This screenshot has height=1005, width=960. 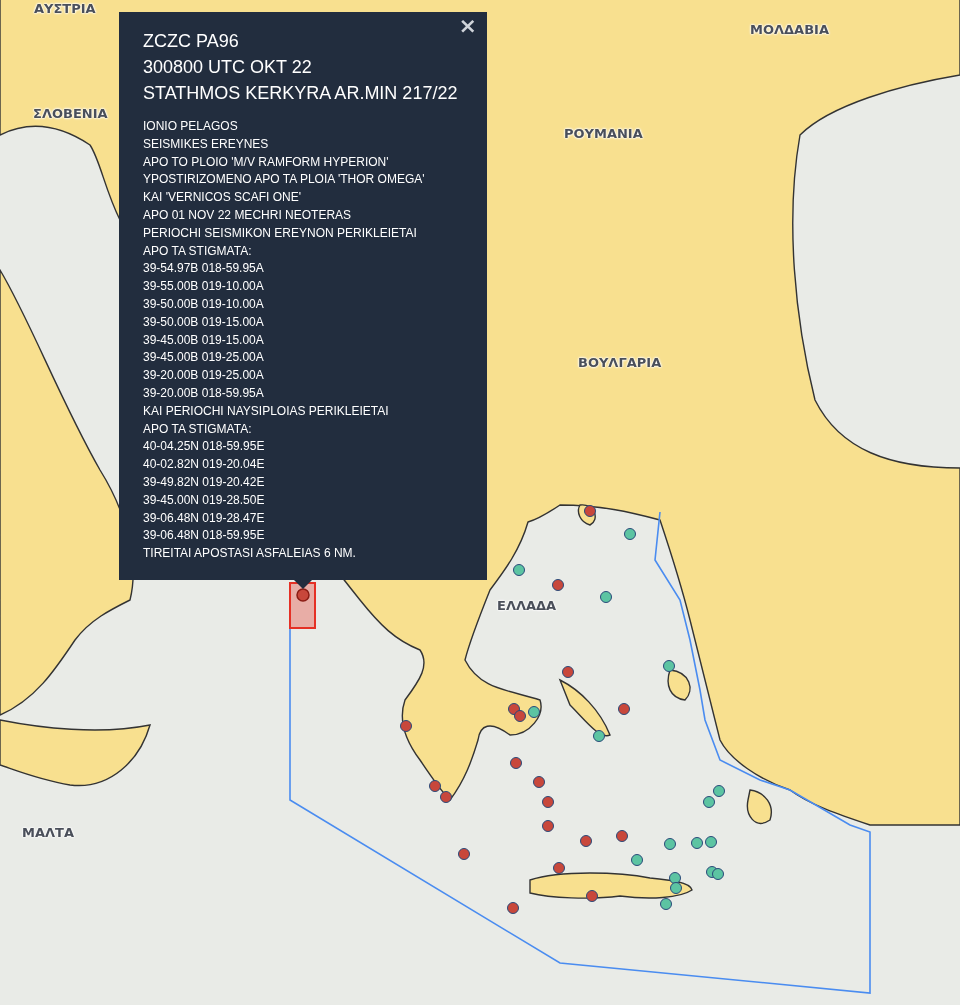 I want to click on popup-text: 39-06.48N 018-59.95E, so click(x=204, y=536).